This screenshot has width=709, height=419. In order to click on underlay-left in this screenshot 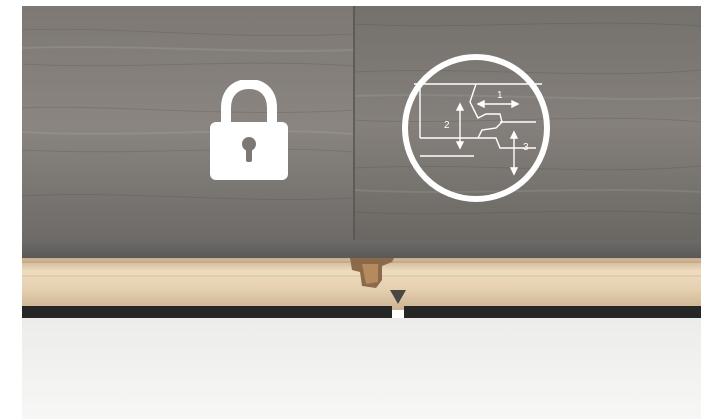, I will do `click(207, 312)`.